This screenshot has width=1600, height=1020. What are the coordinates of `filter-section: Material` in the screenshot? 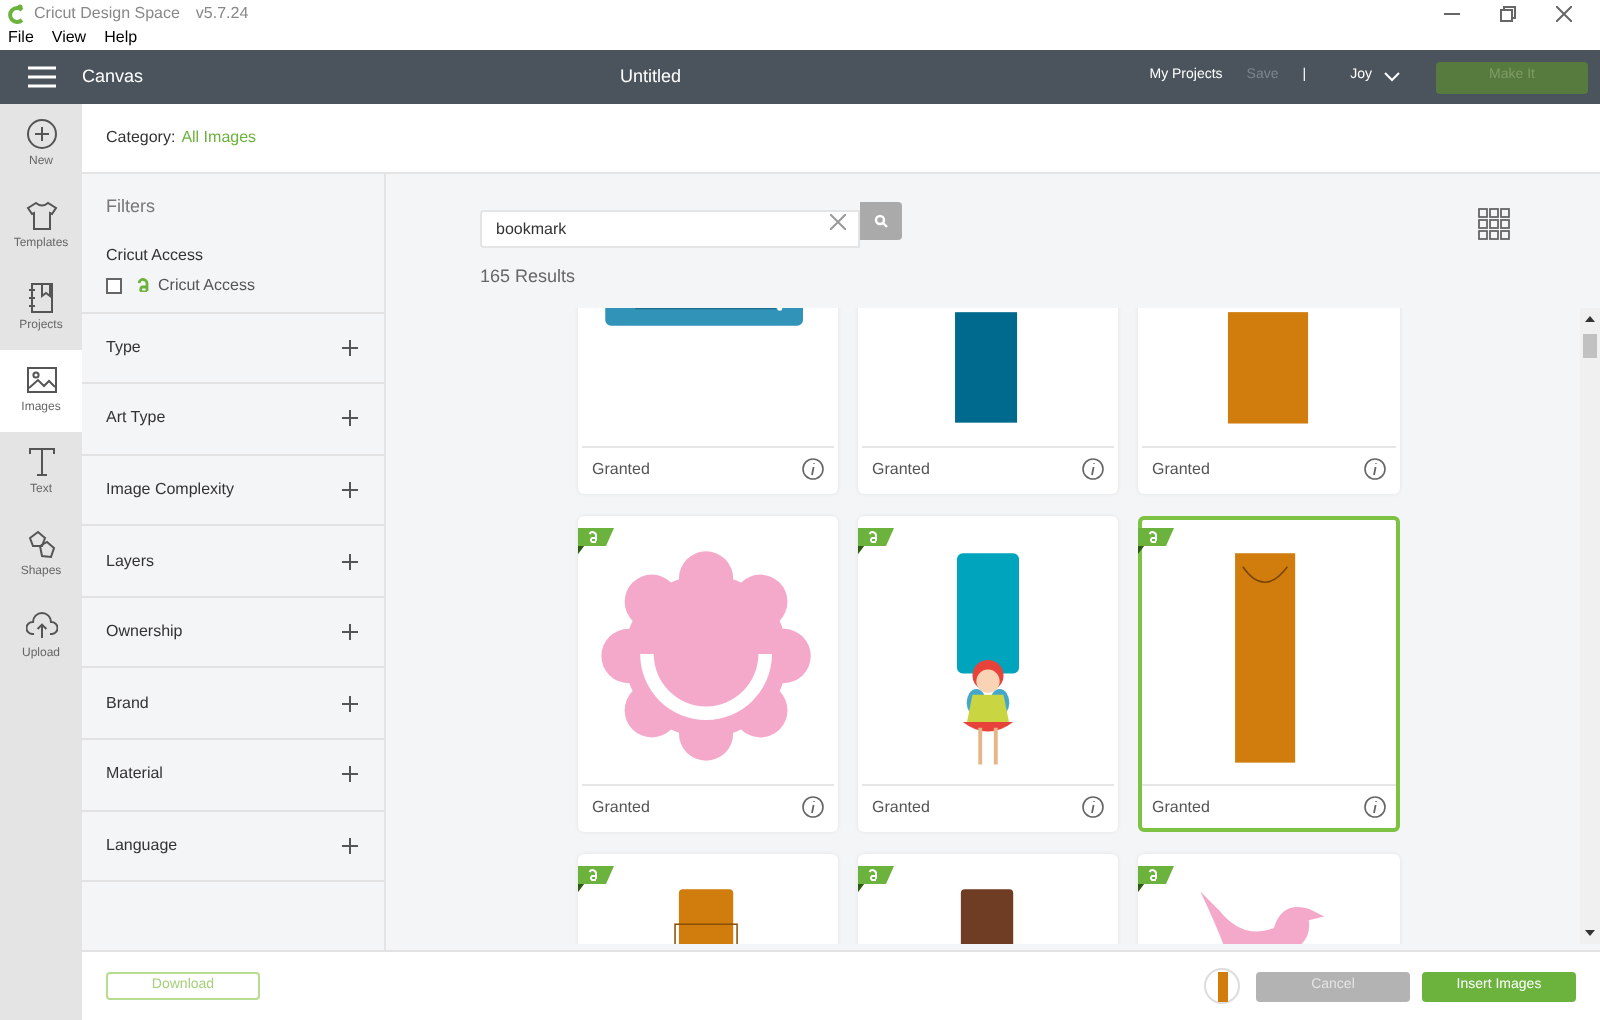 It's located at (233, 776).